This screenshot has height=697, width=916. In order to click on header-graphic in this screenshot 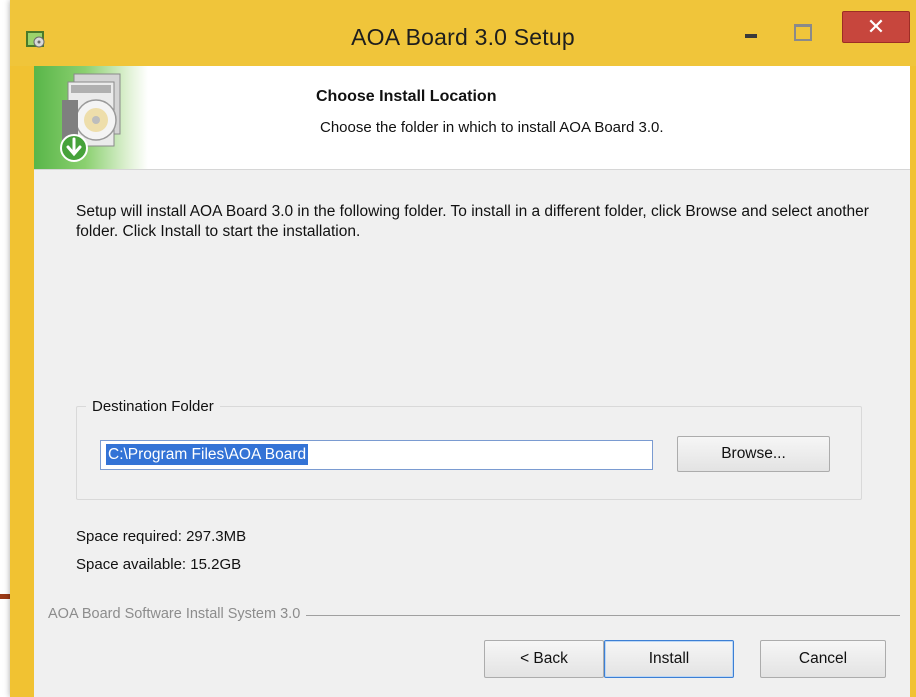, I will do `click(91, 117)`.